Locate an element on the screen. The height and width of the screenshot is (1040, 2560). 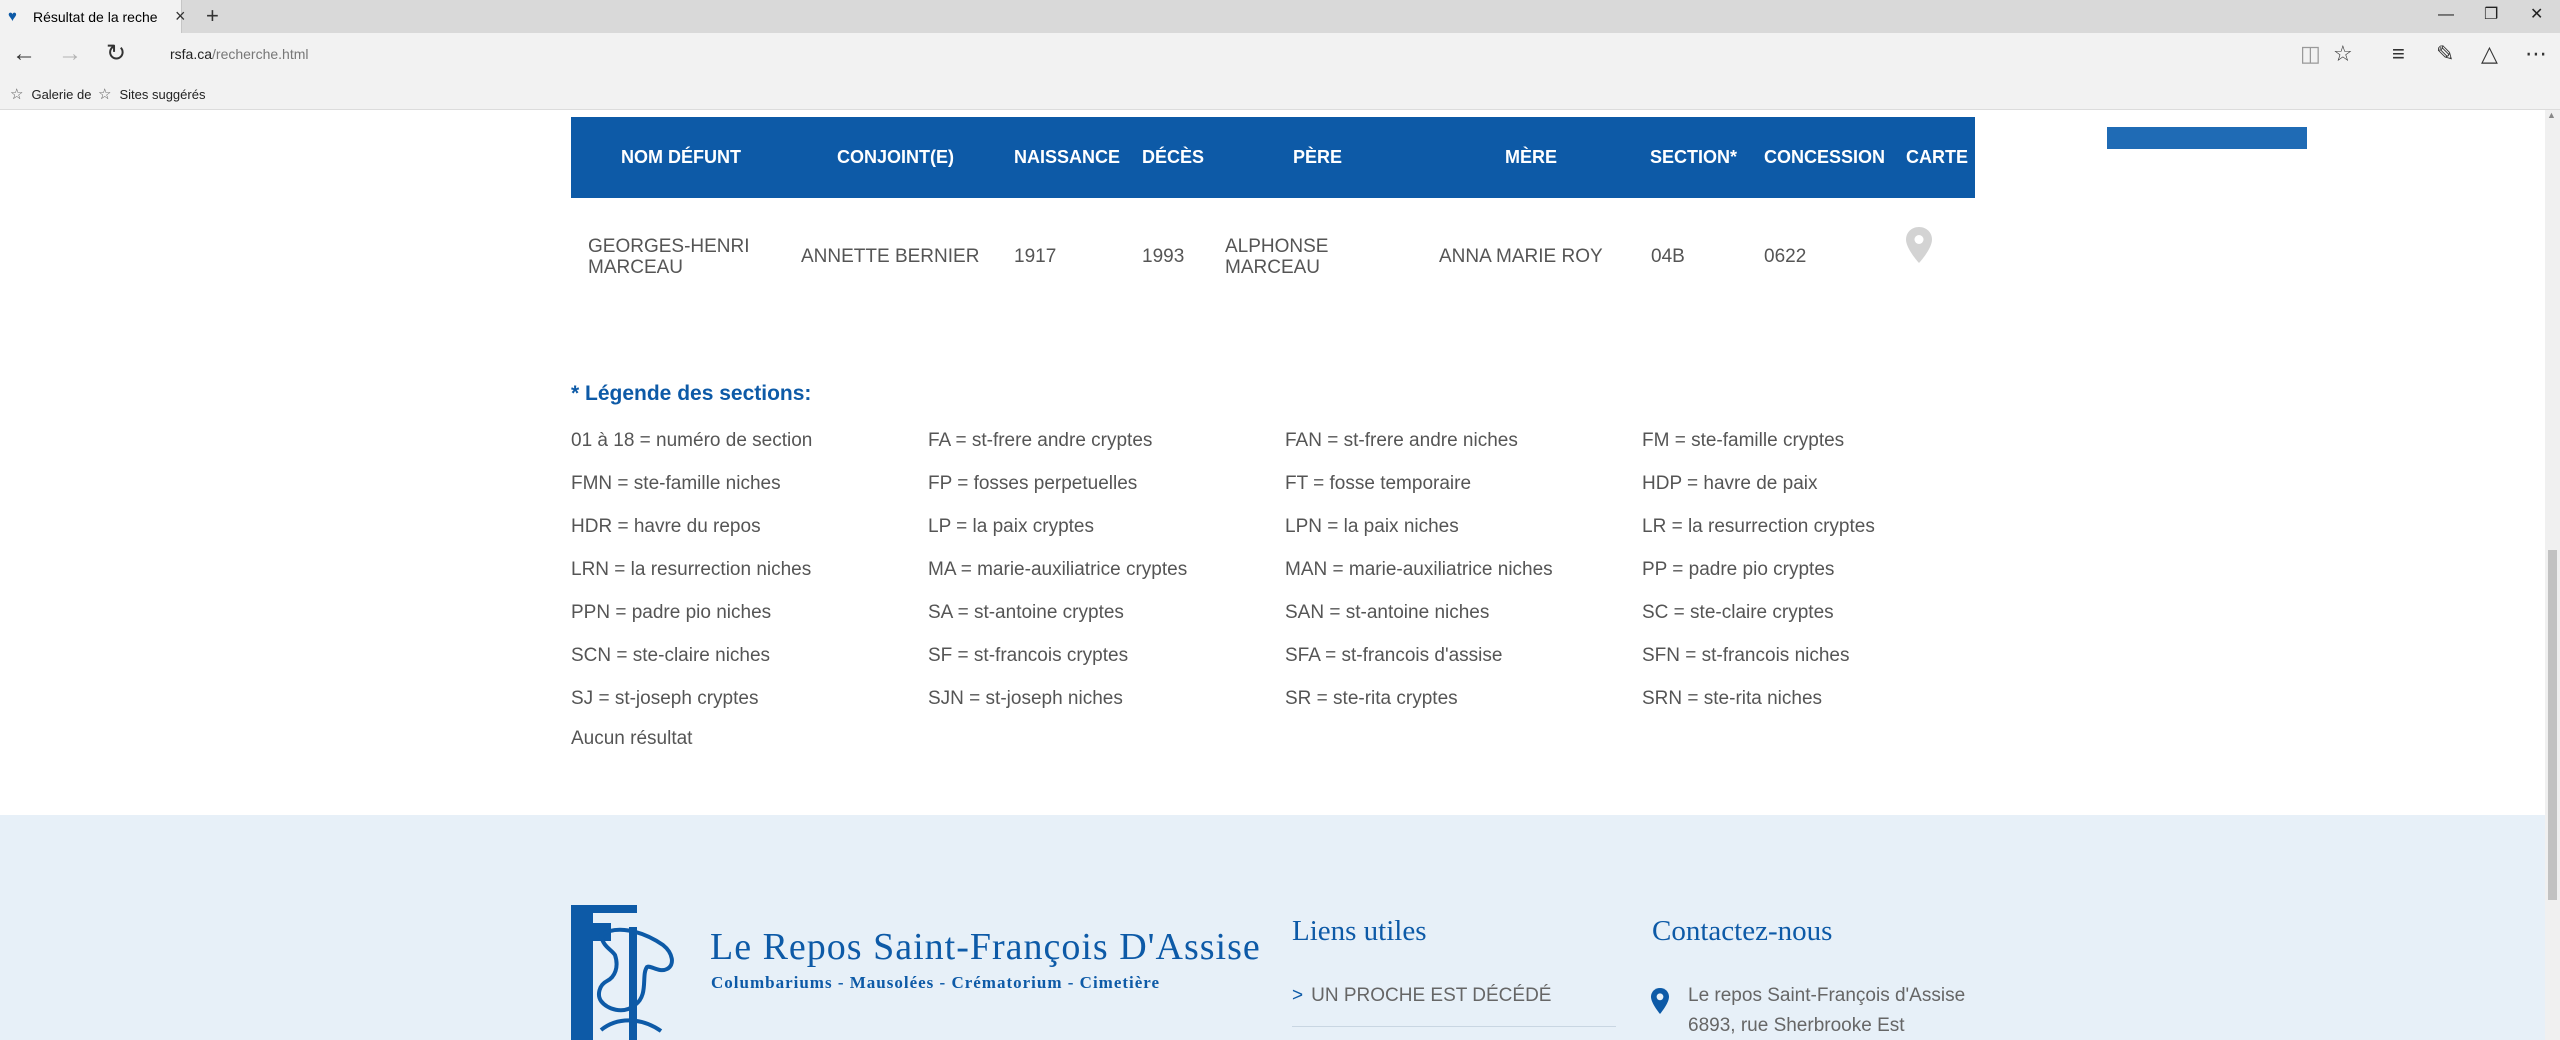
legend-item: SA = st-antoine cryptes is located at coordinates (1026, 612).